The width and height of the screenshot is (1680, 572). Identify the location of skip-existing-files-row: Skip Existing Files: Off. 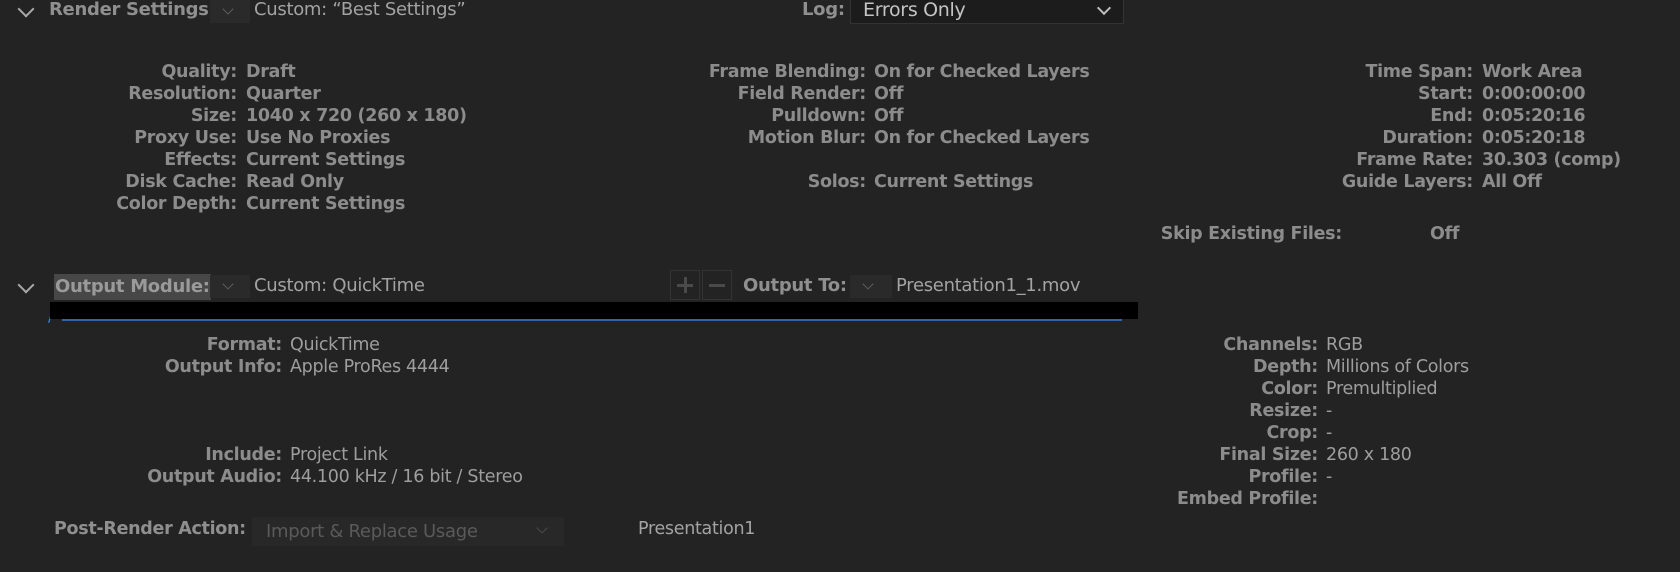
(730, 234).